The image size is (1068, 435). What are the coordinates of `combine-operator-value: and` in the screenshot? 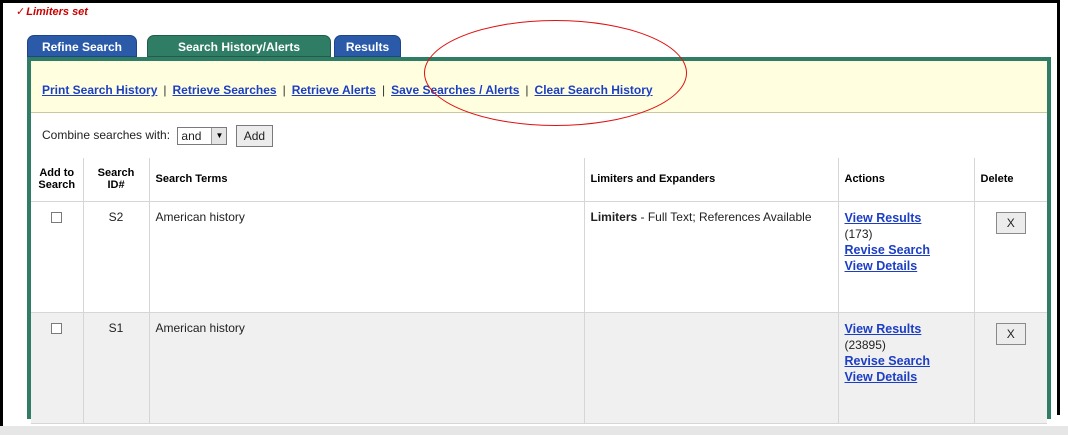 It's located at (191, 135).